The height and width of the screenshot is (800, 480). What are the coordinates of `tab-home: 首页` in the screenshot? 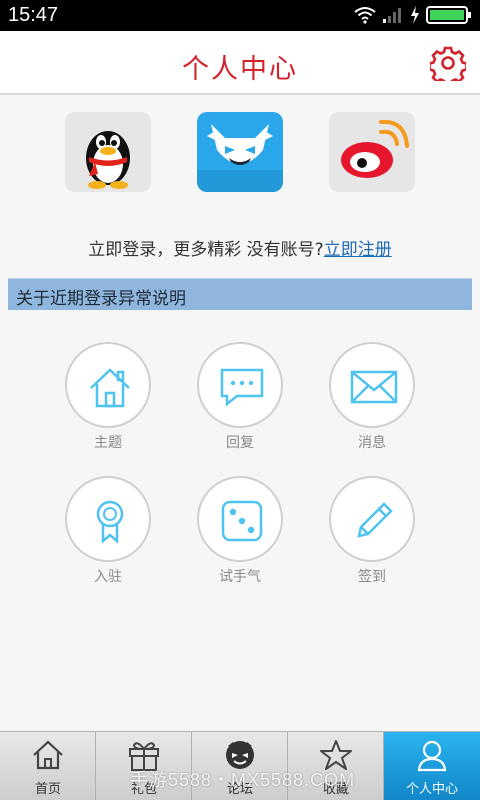 It's located at (48, 766).